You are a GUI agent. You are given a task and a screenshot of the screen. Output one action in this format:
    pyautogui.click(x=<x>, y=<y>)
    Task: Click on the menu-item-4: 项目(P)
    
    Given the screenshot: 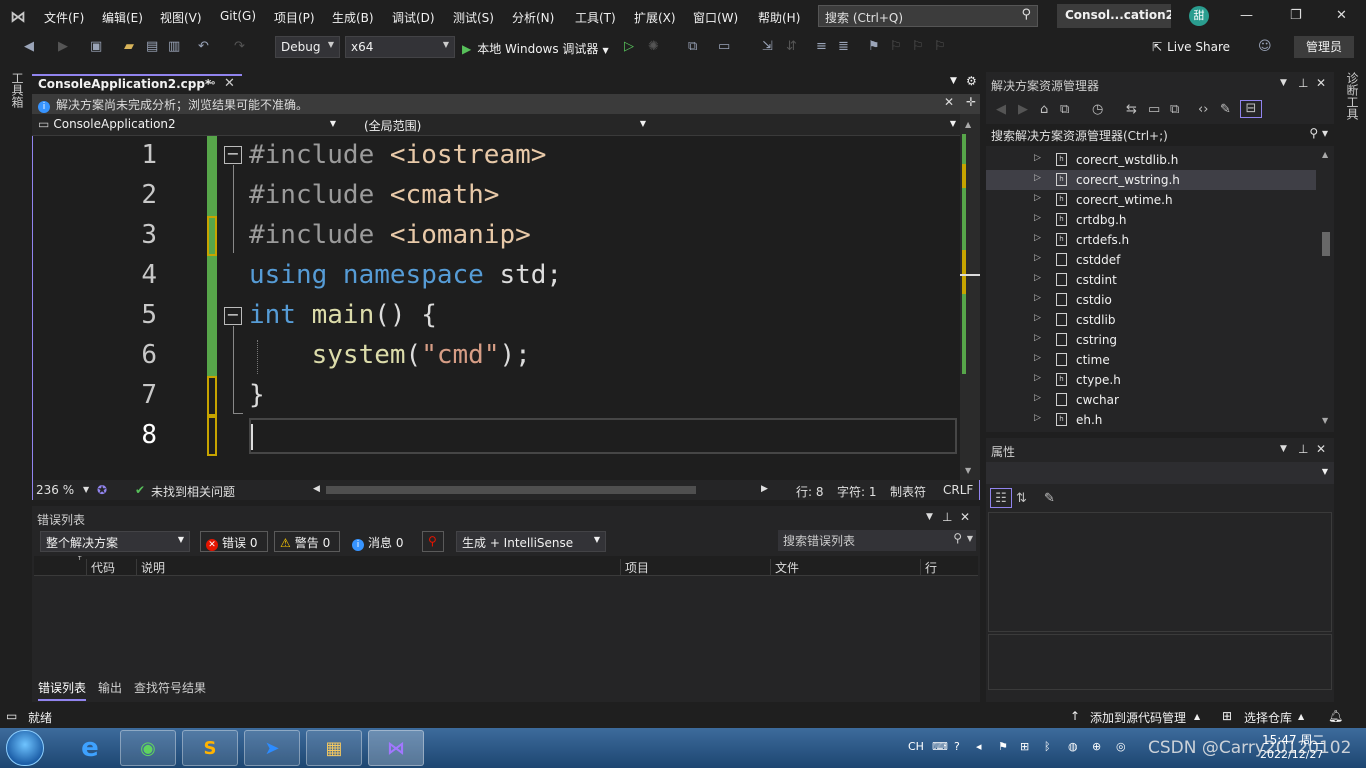 What is the action you would take?
    pyautogui.click(x=294, y=17)
    